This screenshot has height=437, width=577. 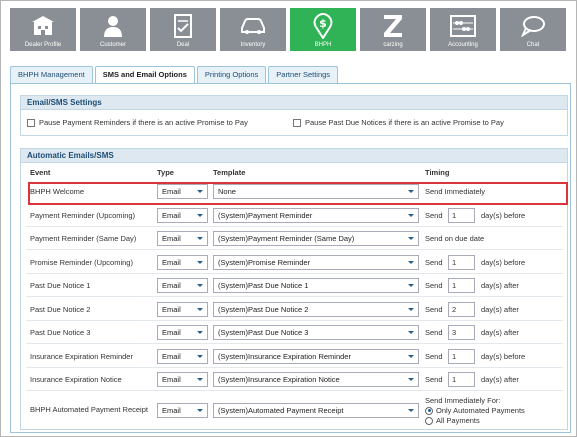 I want to click on section-title: Email/SMS Settings, so click(x=294, y=103).